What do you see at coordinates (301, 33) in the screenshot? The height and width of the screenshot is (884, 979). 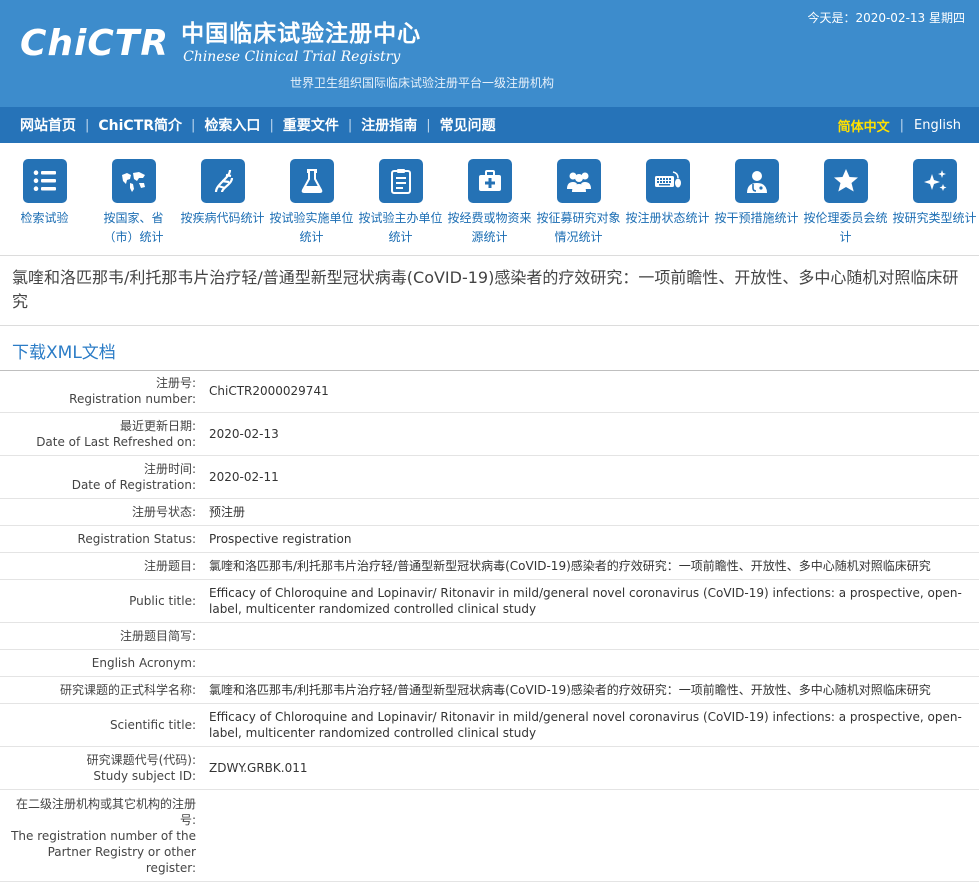 I see `site-name-cn: 中国临床试验注册中心` at bounding box center [301, 33].